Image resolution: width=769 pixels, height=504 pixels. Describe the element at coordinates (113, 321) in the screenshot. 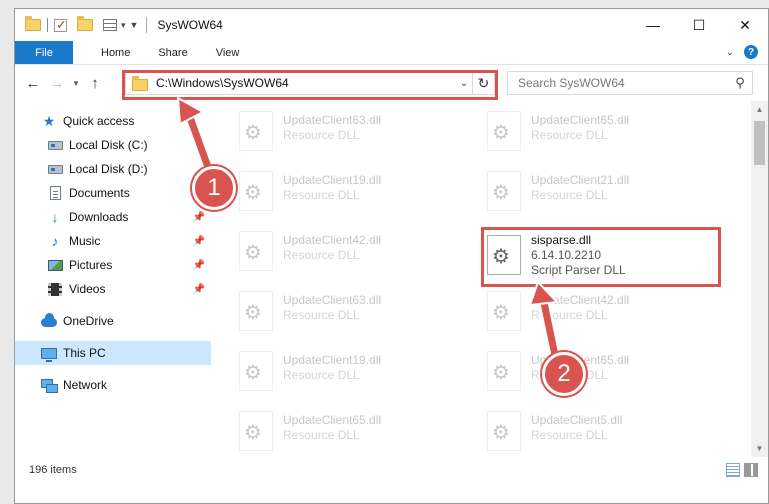

I see `nav-item-onedrive: OneDrive` at that location.